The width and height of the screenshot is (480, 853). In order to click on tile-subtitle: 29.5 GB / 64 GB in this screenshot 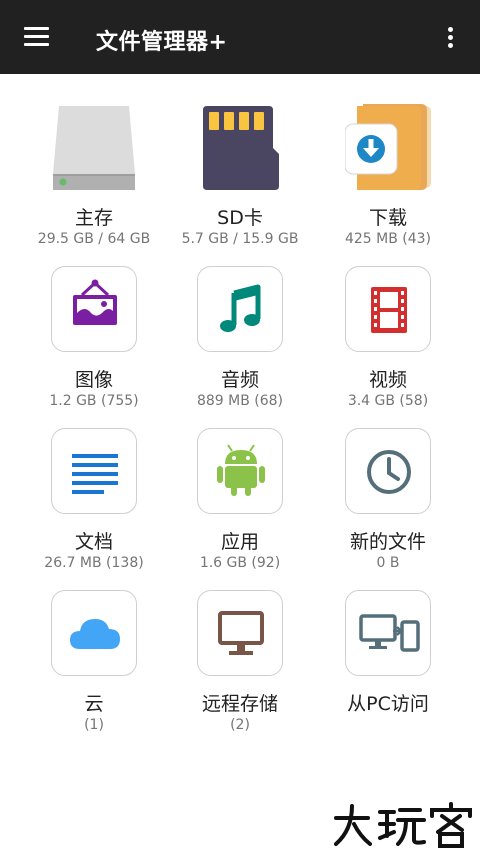, I will do `click(94, 239)`.